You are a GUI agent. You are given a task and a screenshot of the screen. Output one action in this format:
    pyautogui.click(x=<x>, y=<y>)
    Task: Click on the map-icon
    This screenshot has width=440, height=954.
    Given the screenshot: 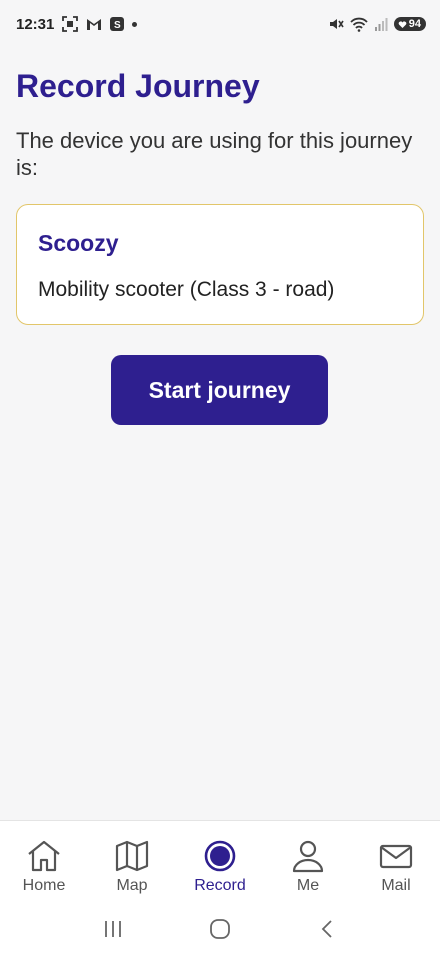 What is the action you would take?
    pyautogui.click(x=132, y=856)
    